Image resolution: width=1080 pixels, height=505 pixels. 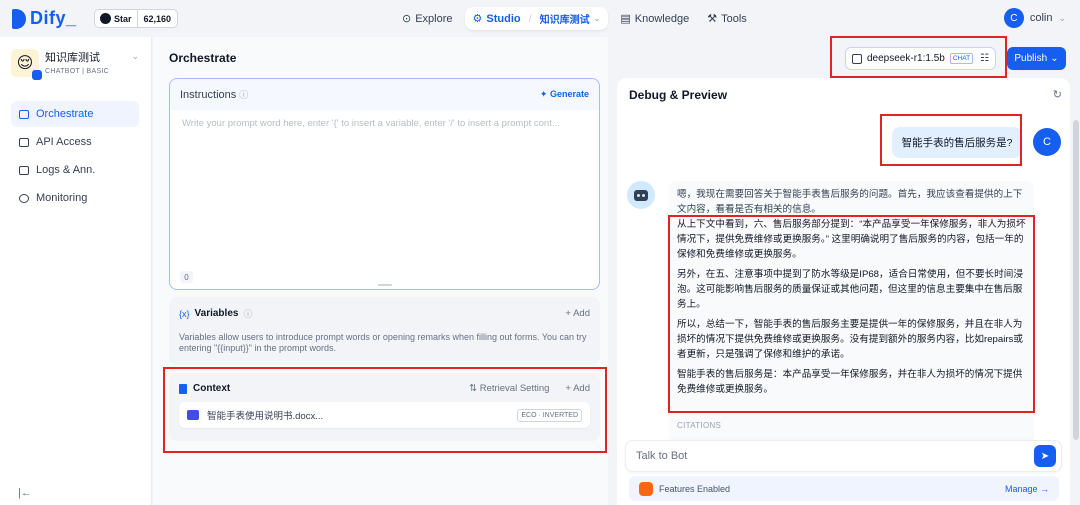 I want to click on dify-logo-icon, so click(x=19, y=18).